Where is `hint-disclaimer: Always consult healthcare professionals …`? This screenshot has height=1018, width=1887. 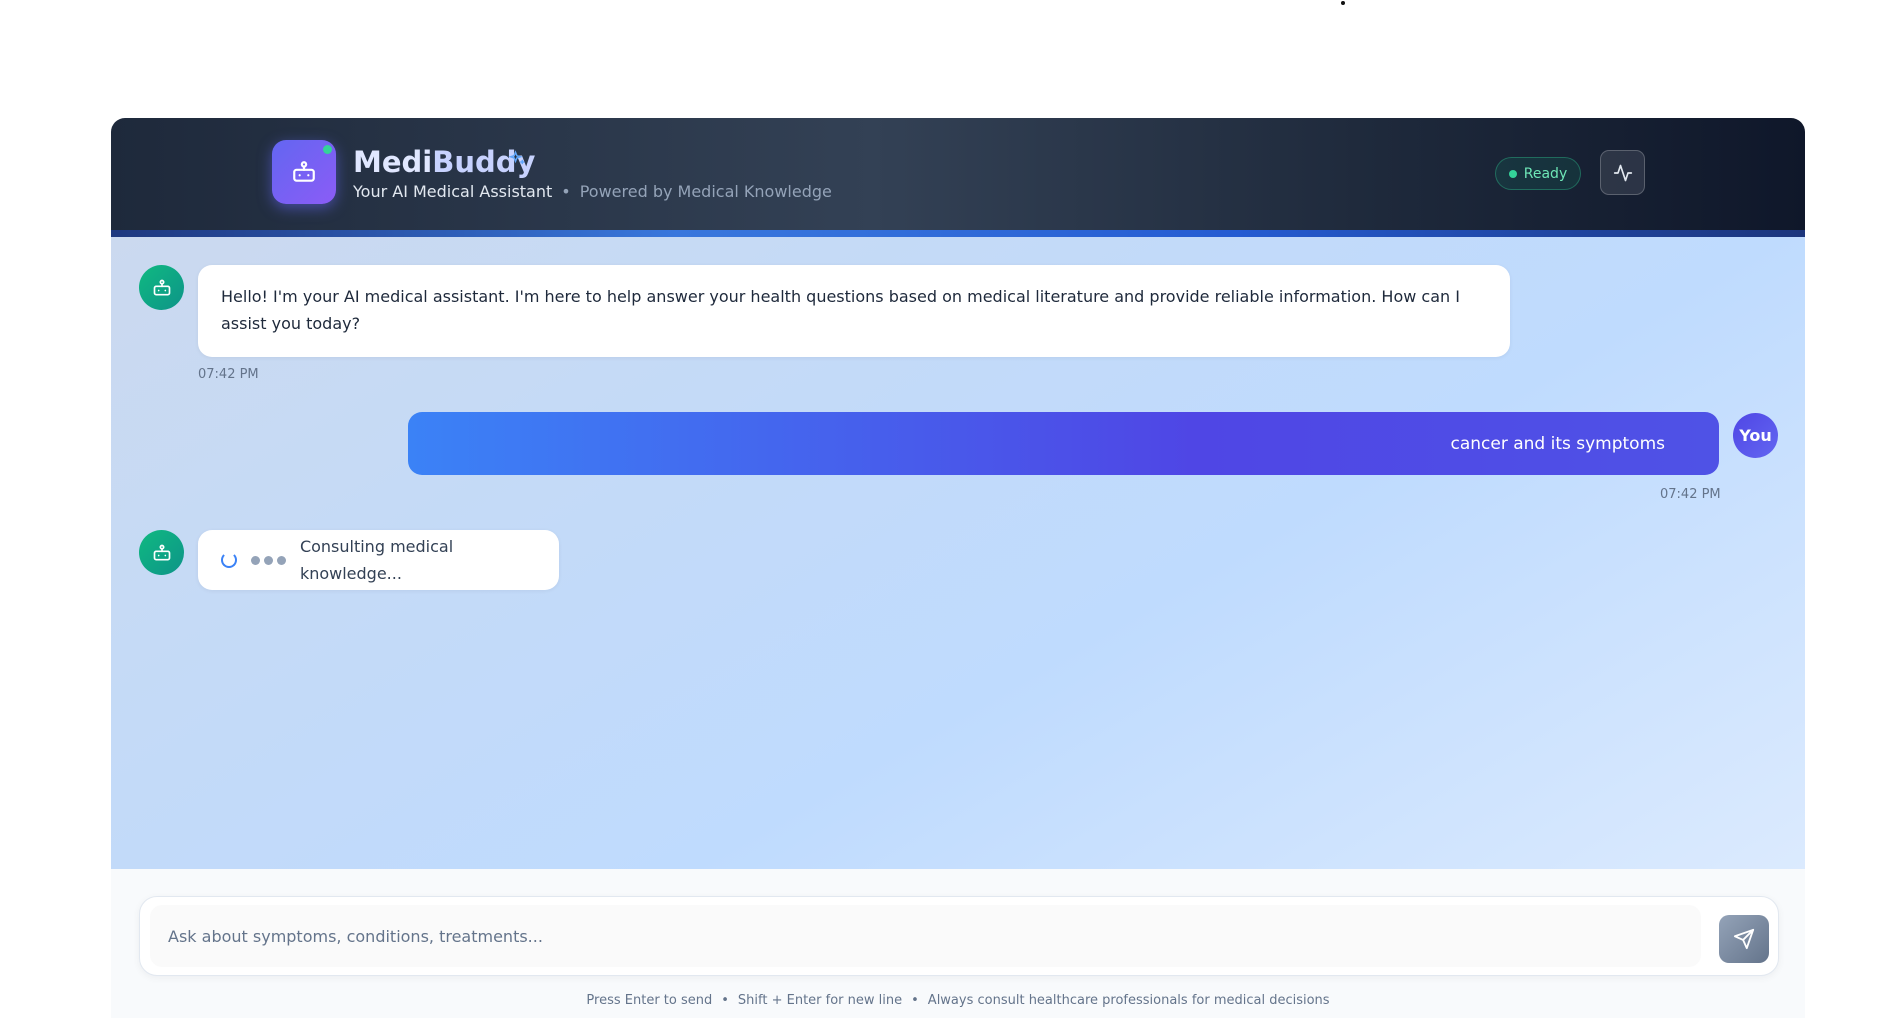 hint-disclaimer: Always consult healthcare professionals … is located at coordinates (1128, 1000).